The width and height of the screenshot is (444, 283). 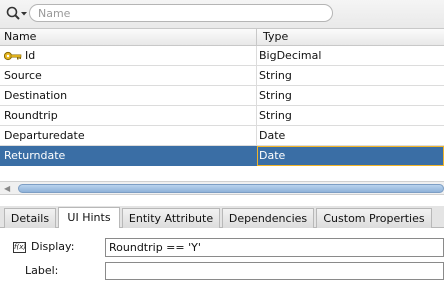 What do you see at coordinates (222, 56) in the screenshot?
I see `table-row: Id BigDecimal` at bounding box center [222, 56].